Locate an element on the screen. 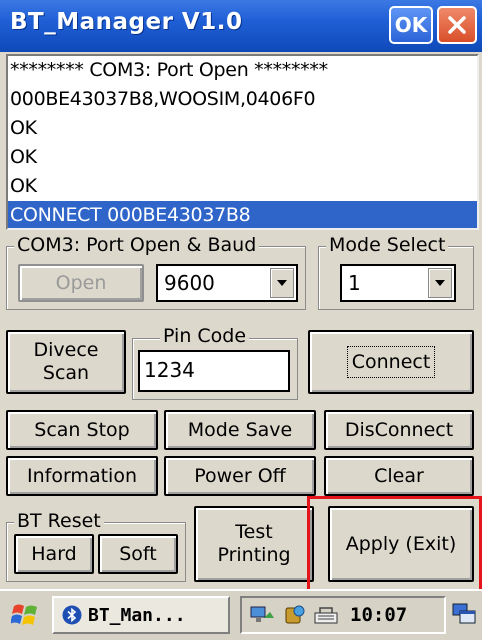 Image resolution: width=482 pixels, height=640 pixels. baud-rate-value: 9600 is located at coordinates (189, 283).